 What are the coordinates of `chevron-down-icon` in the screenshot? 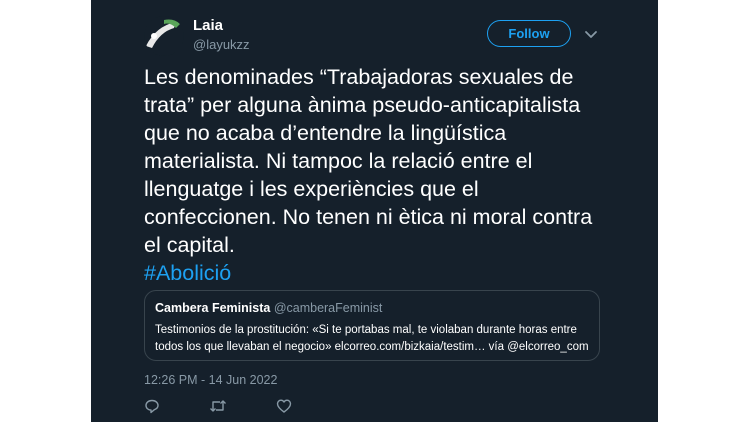 It's located at (591, 34).